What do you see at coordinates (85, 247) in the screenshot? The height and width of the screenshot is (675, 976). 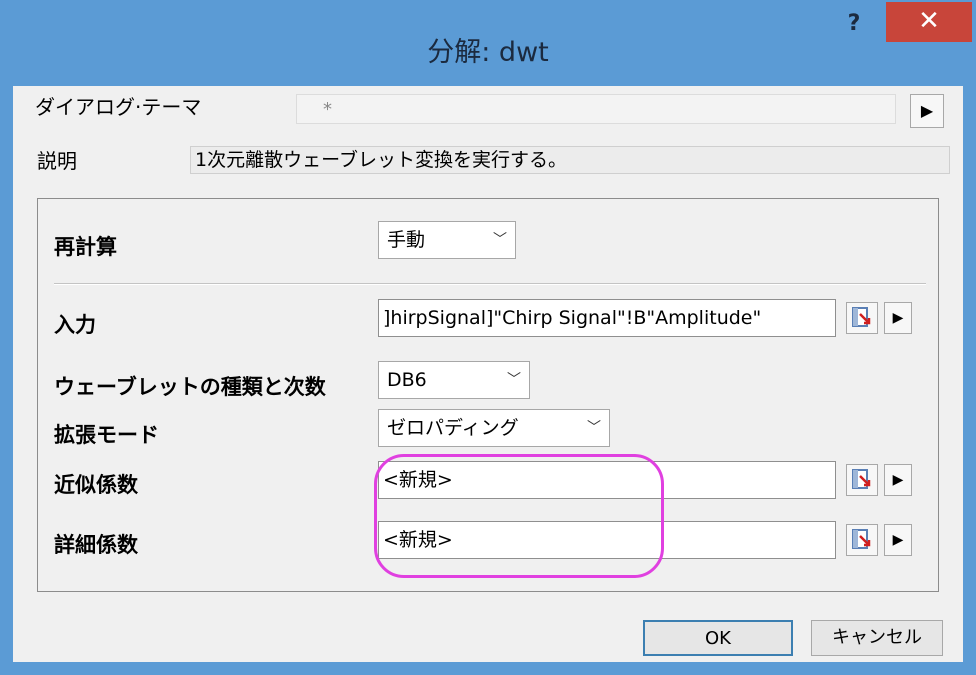 I see `recalc-label: 再計算` at bounding box center [85, 247].